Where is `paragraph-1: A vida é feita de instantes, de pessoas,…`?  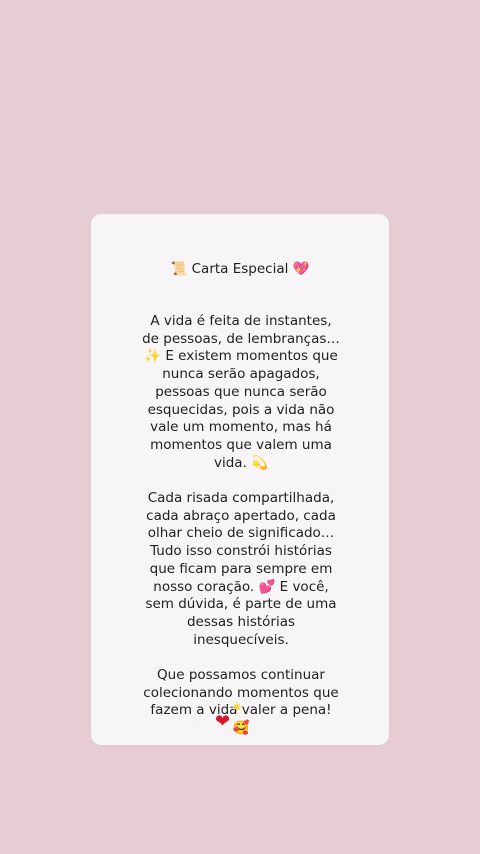
paragraph-1: A vida é feita de instantes, de pessoas,… is located at coordinates (241, 392).